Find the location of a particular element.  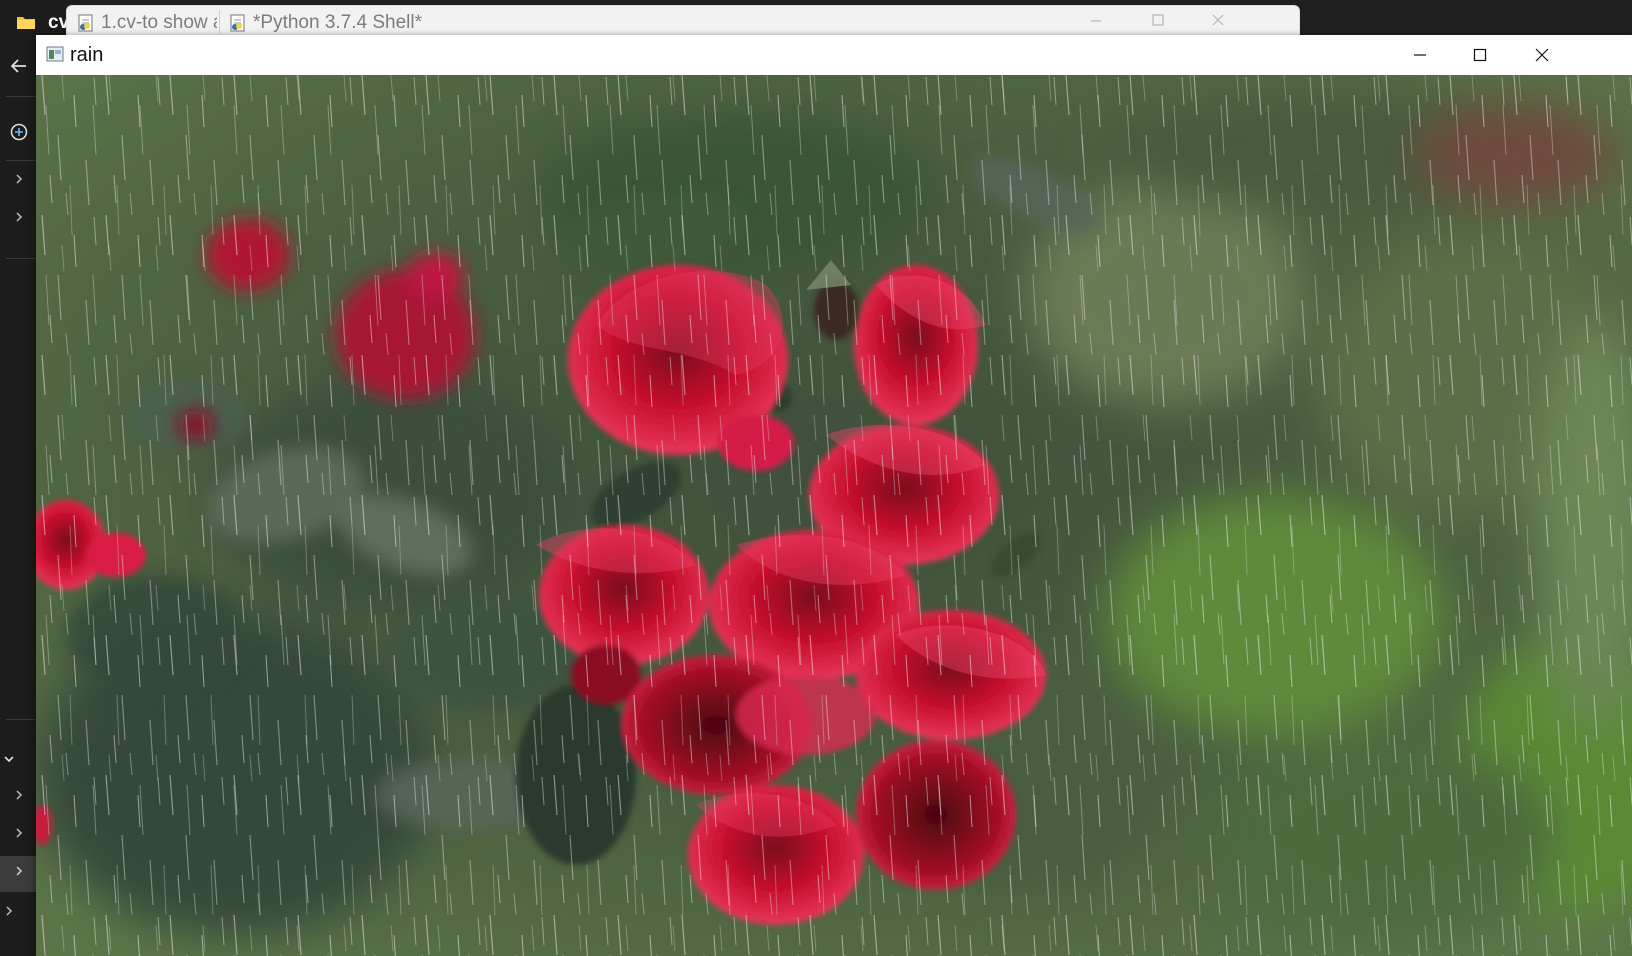

tab-label: 1.cv-to show a is located at coordinates (159, 22).